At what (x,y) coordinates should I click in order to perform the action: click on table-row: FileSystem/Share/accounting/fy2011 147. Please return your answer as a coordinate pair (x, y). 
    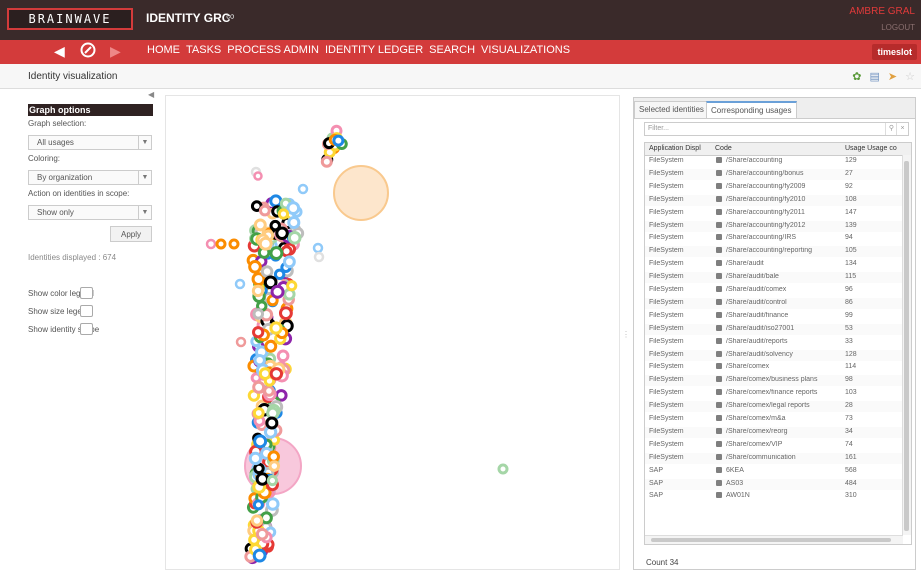
    Looking at the image, I should click on (774, 213).